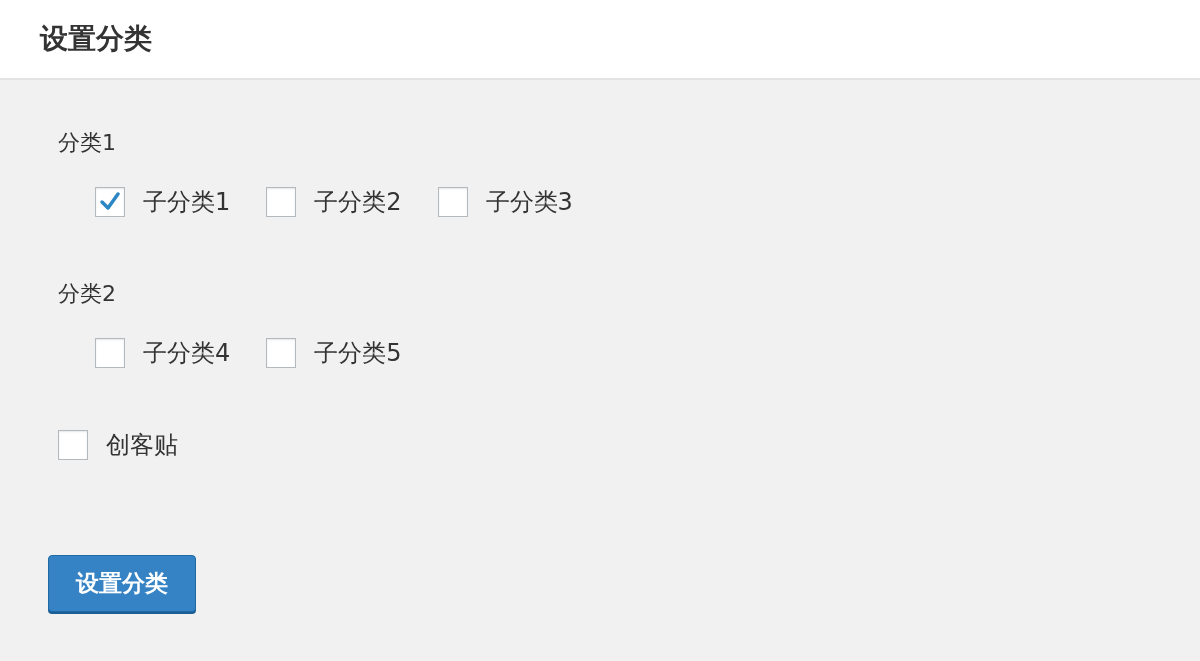 This screenshot has height=661, width=1200. What do you see at coordinates (87, 294) in the screenshot?
I see `group-label: 分类2` at bounding box center [87, 294].